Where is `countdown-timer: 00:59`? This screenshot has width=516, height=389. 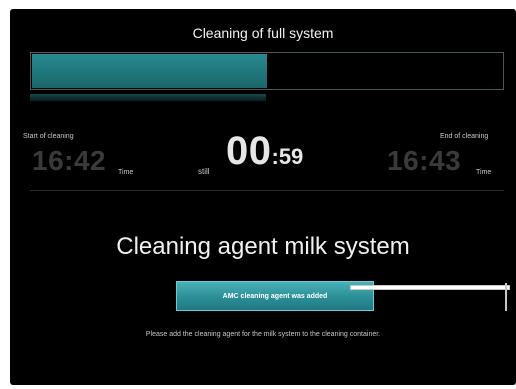 countdown-timer: 00:59 is located at coordinates (264, 151).